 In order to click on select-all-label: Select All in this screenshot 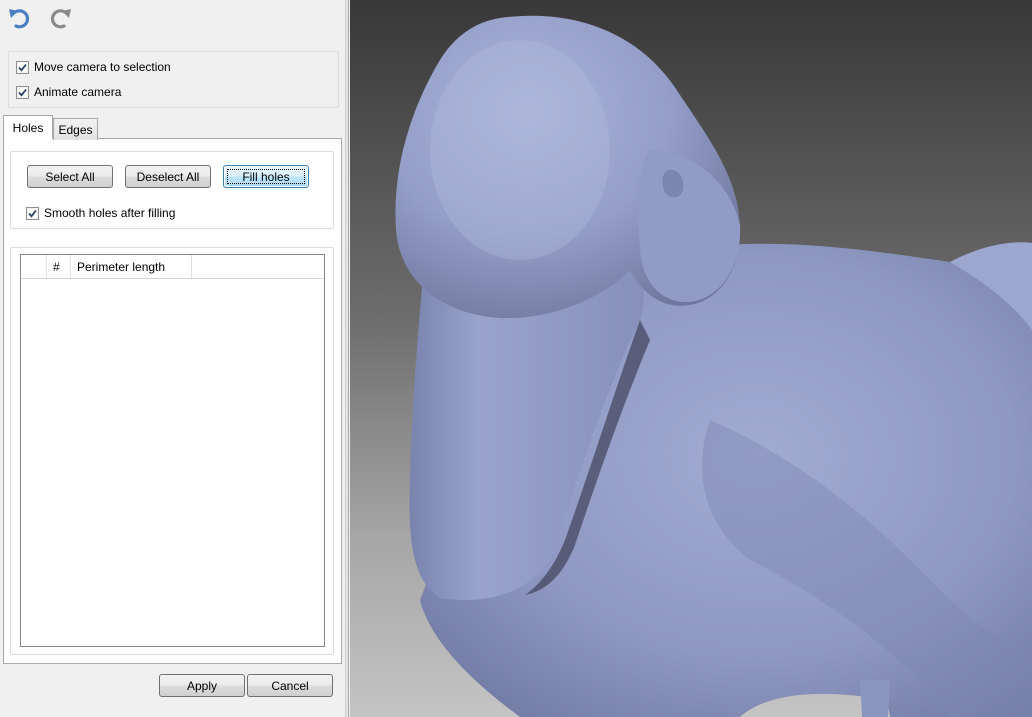, I will do `click(70, 176)`.